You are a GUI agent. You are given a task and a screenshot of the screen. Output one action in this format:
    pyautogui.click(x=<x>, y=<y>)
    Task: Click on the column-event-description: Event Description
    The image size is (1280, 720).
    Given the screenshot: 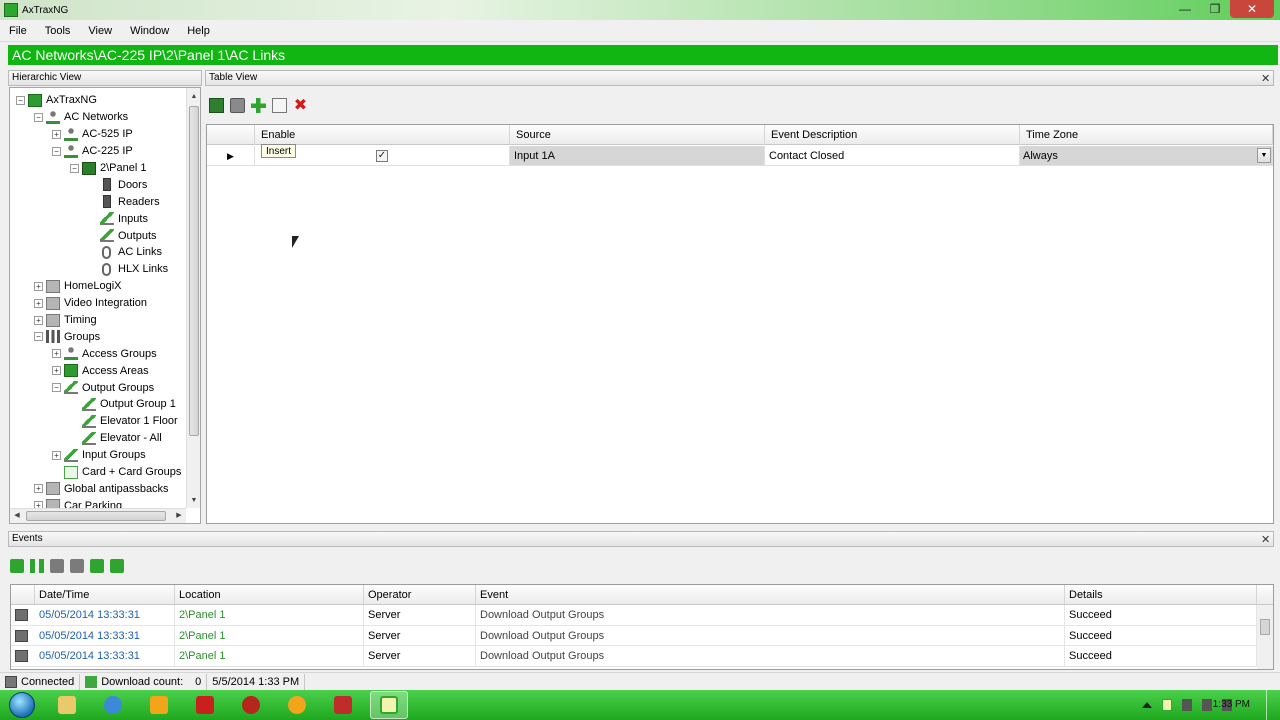 What is the action you would take?
    pyautogui.click(x=892, y=135)
    